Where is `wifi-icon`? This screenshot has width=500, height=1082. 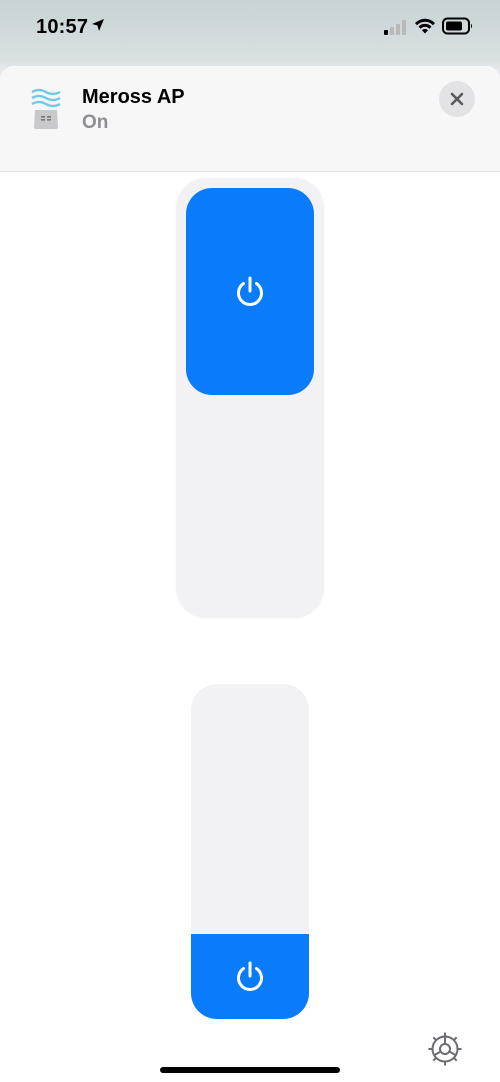
wifi-icon is located at coordinates (425, 26).